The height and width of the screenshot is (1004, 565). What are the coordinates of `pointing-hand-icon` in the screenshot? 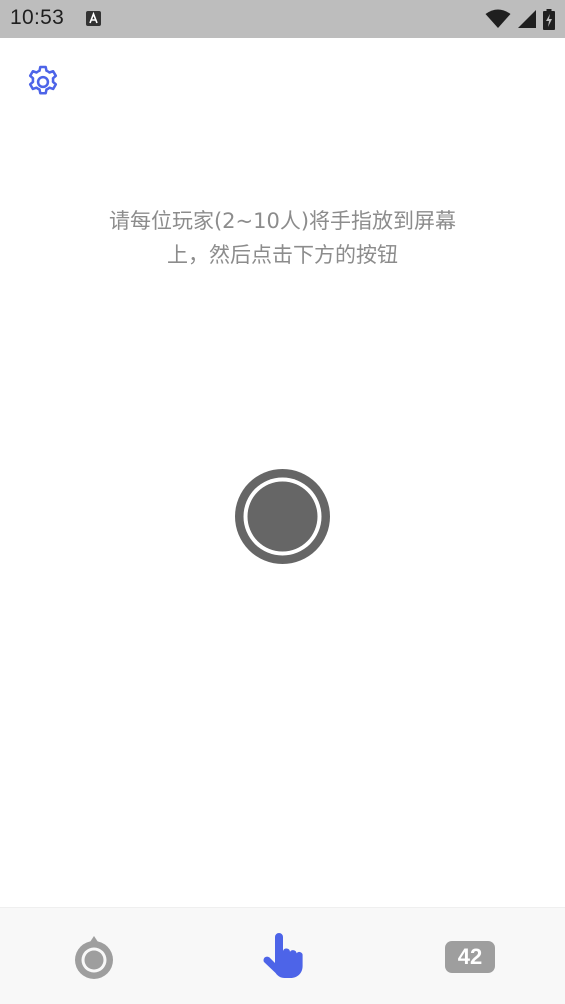 It's located at (283, 955).